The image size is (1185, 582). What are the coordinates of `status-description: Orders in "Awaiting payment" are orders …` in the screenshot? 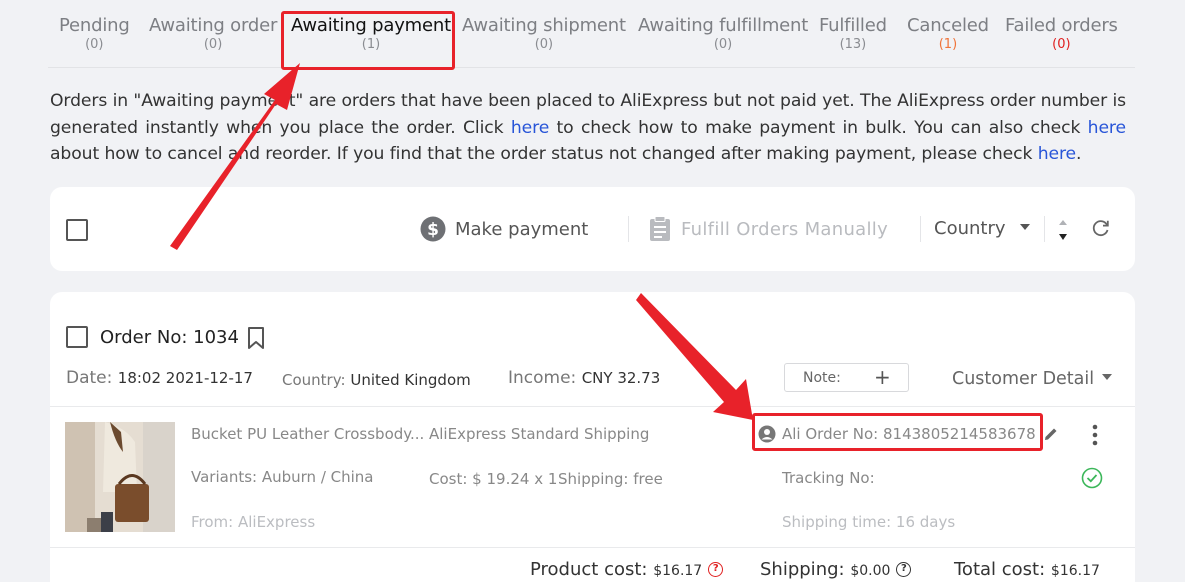 It's located at (588, 128).